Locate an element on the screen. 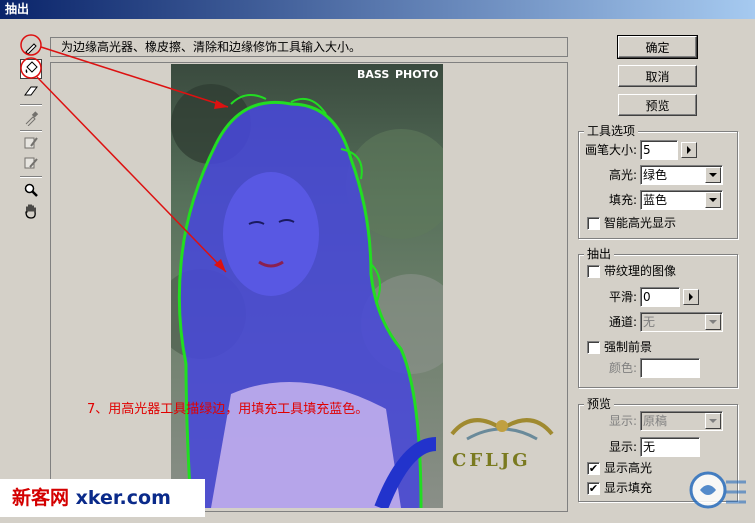  photo-corner-text-2: PHOTO is located at coordinates (417, 74).